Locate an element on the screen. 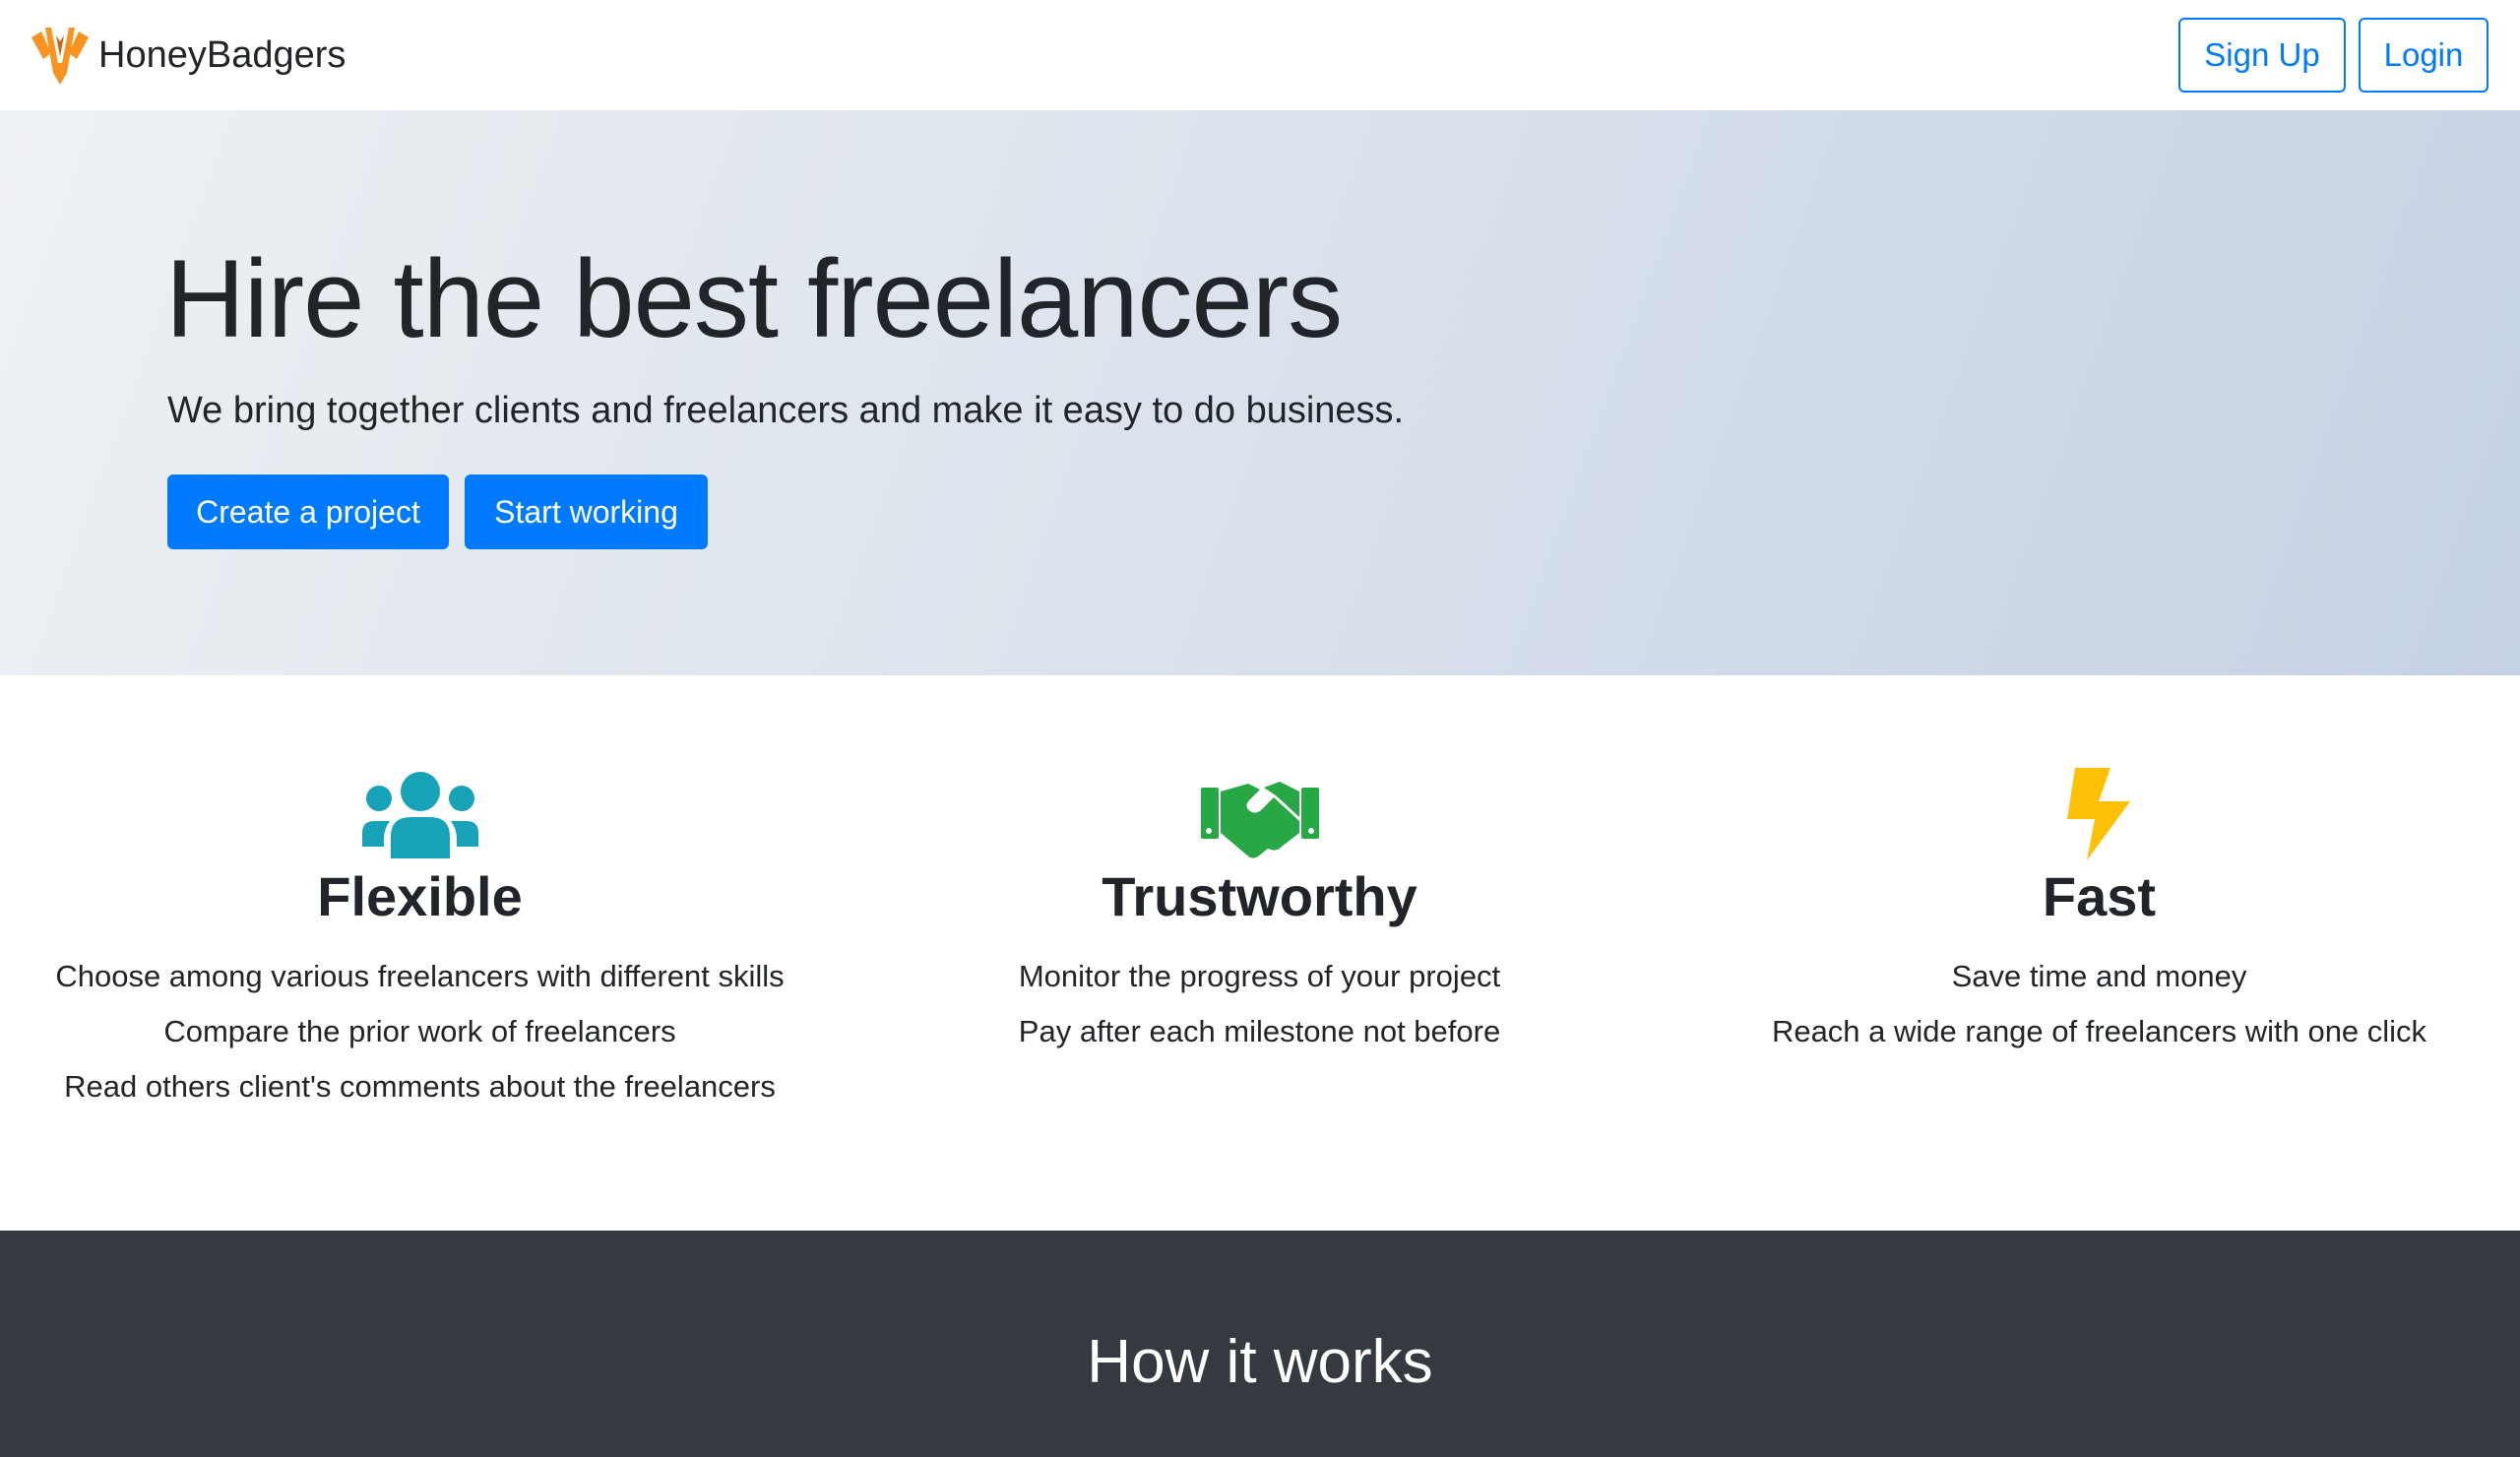 This screenshot has width=2520, height=1457. how-it-works-title: How it works is located at coordinates (1260, 1362).